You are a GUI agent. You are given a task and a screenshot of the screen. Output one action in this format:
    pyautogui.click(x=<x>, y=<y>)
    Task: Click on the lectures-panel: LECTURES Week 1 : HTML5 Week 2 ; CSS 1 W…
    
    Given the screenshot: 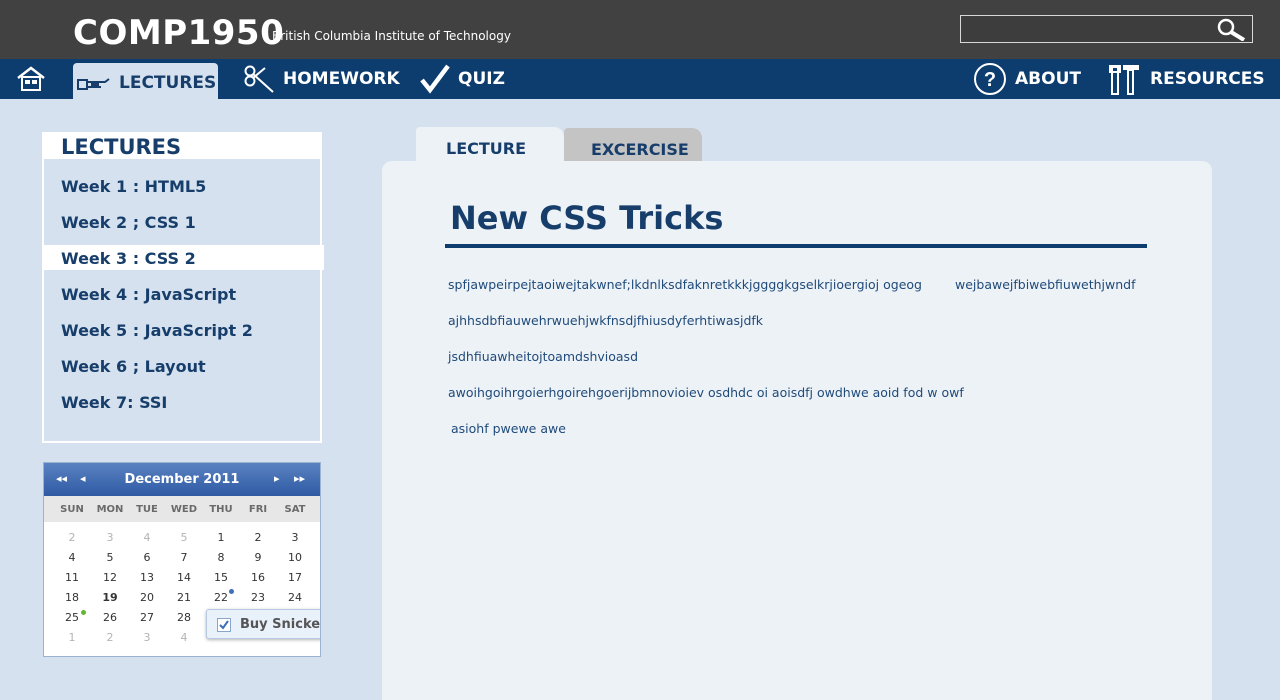 What is the action you would take?
    pyautogui.click(x=183, y=287)
    